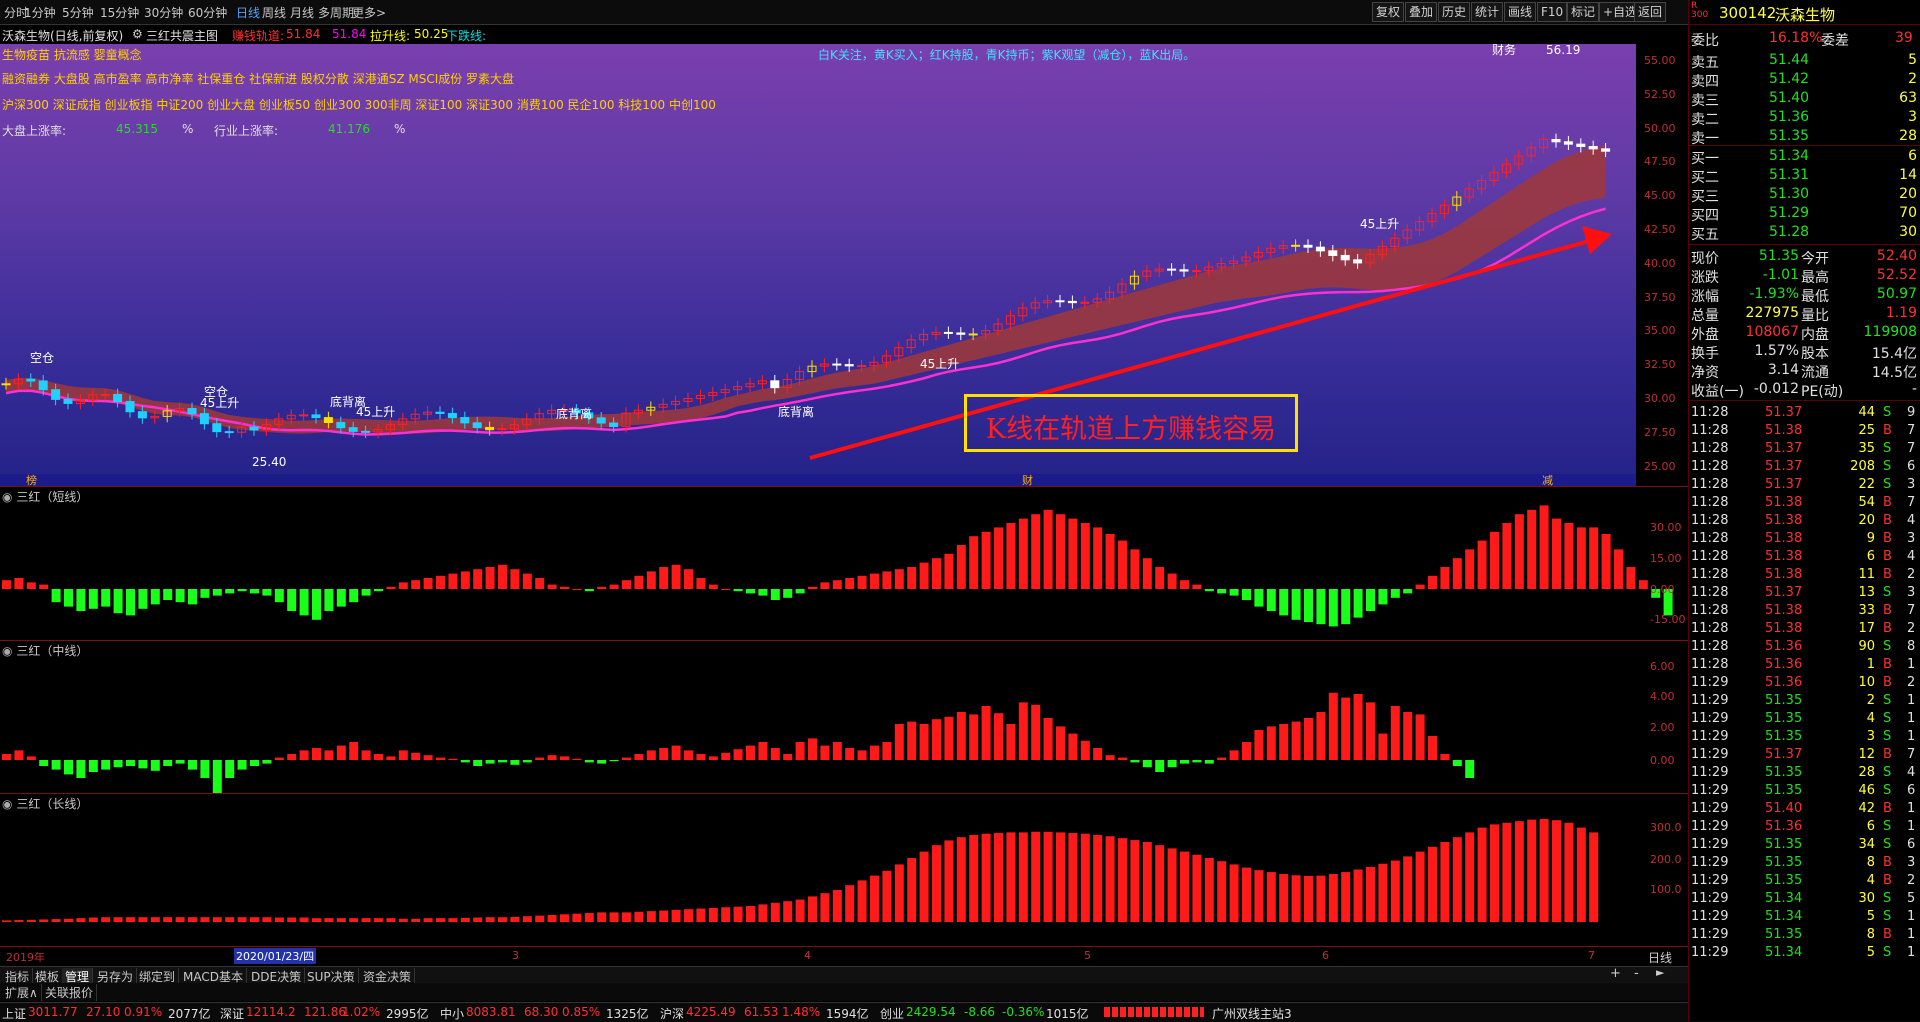  Describe the element at coordinates (1583, 12) in the screenshot. I see `toolbar-button-6: 标记` at that location.